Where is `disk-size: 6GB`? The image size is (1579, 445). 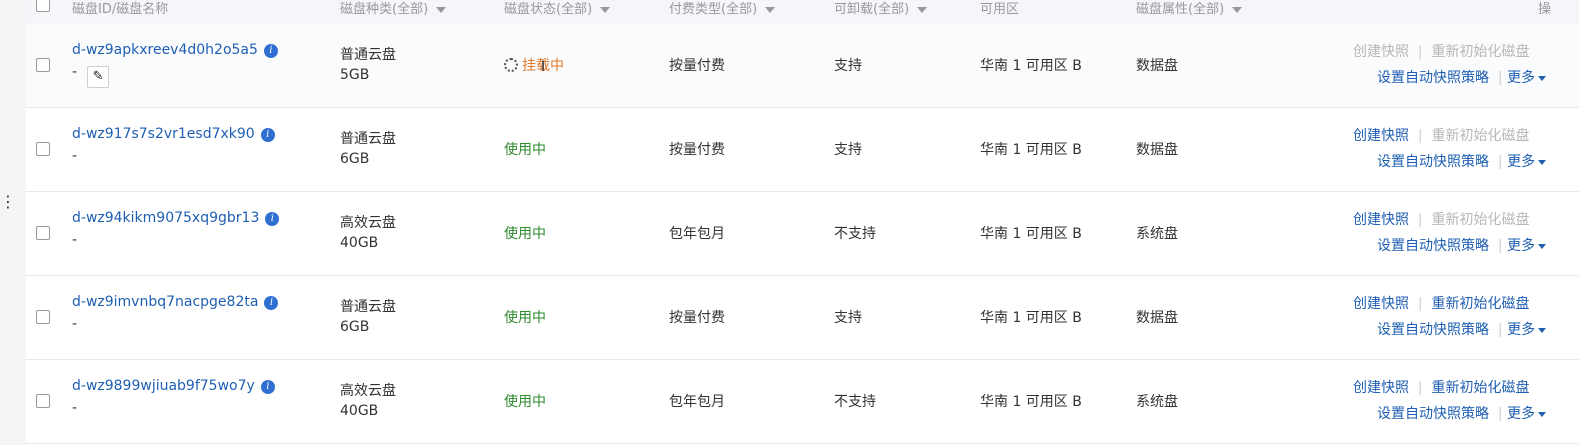
disk-size: 6GB is located at coordinates (355, 159).